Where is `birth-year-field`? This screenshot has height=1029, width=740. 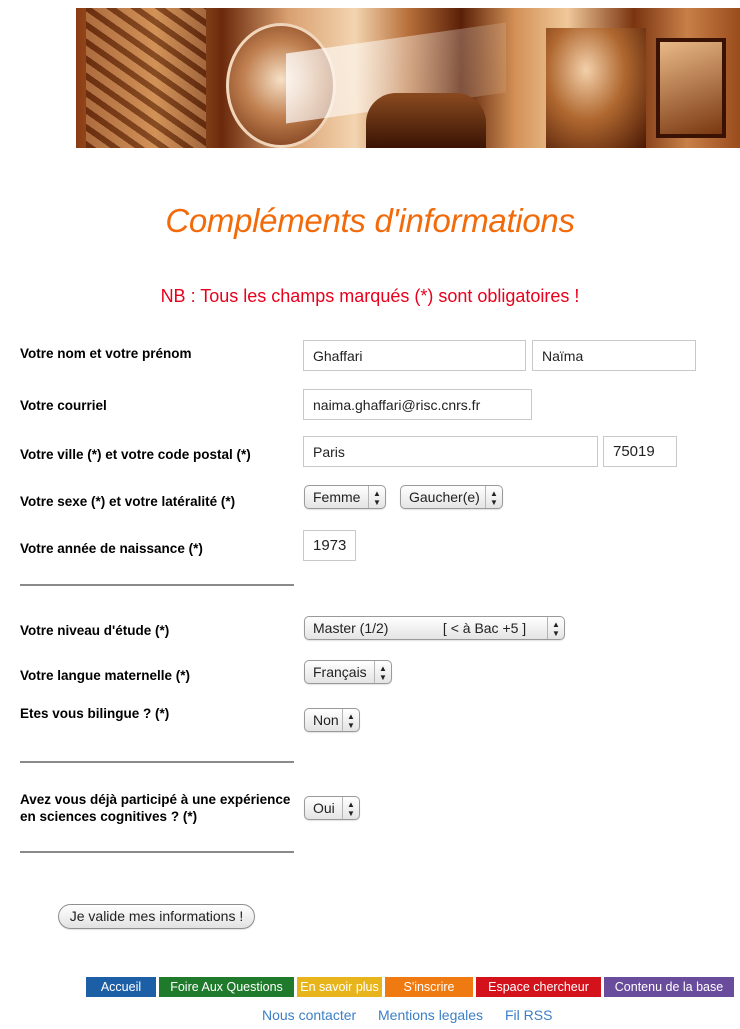 birth-year-field is located at coordinates (329, 545).